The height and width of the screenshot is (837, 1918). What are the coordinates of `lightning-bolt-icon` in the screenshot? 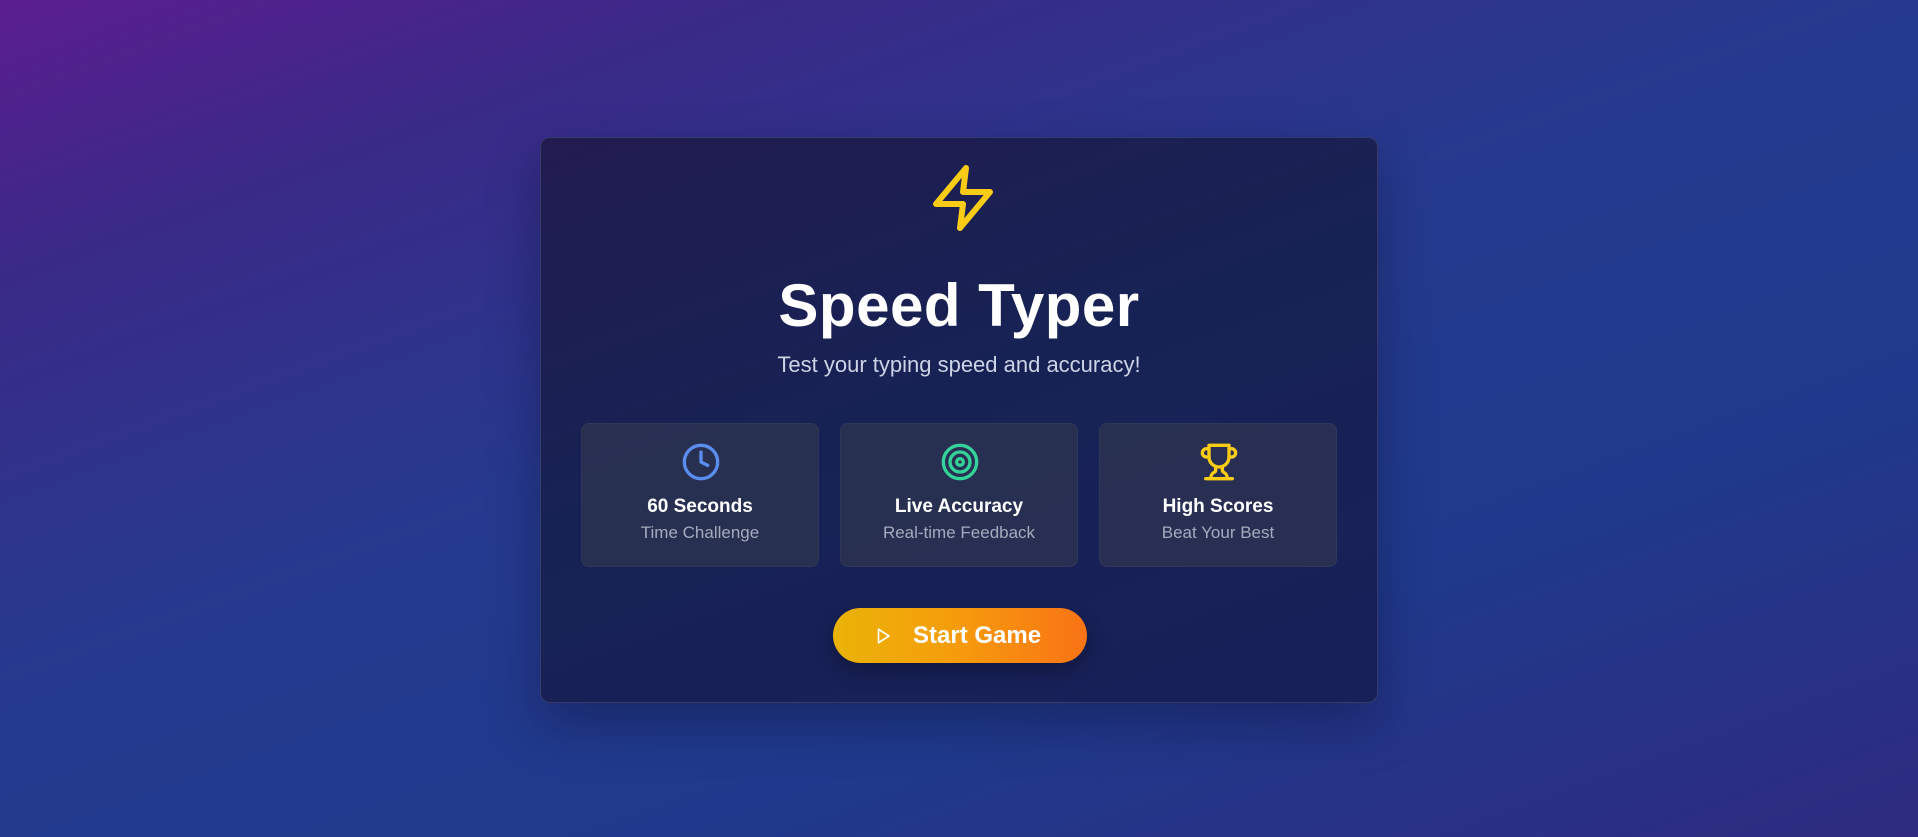 It's located at (963, 198).